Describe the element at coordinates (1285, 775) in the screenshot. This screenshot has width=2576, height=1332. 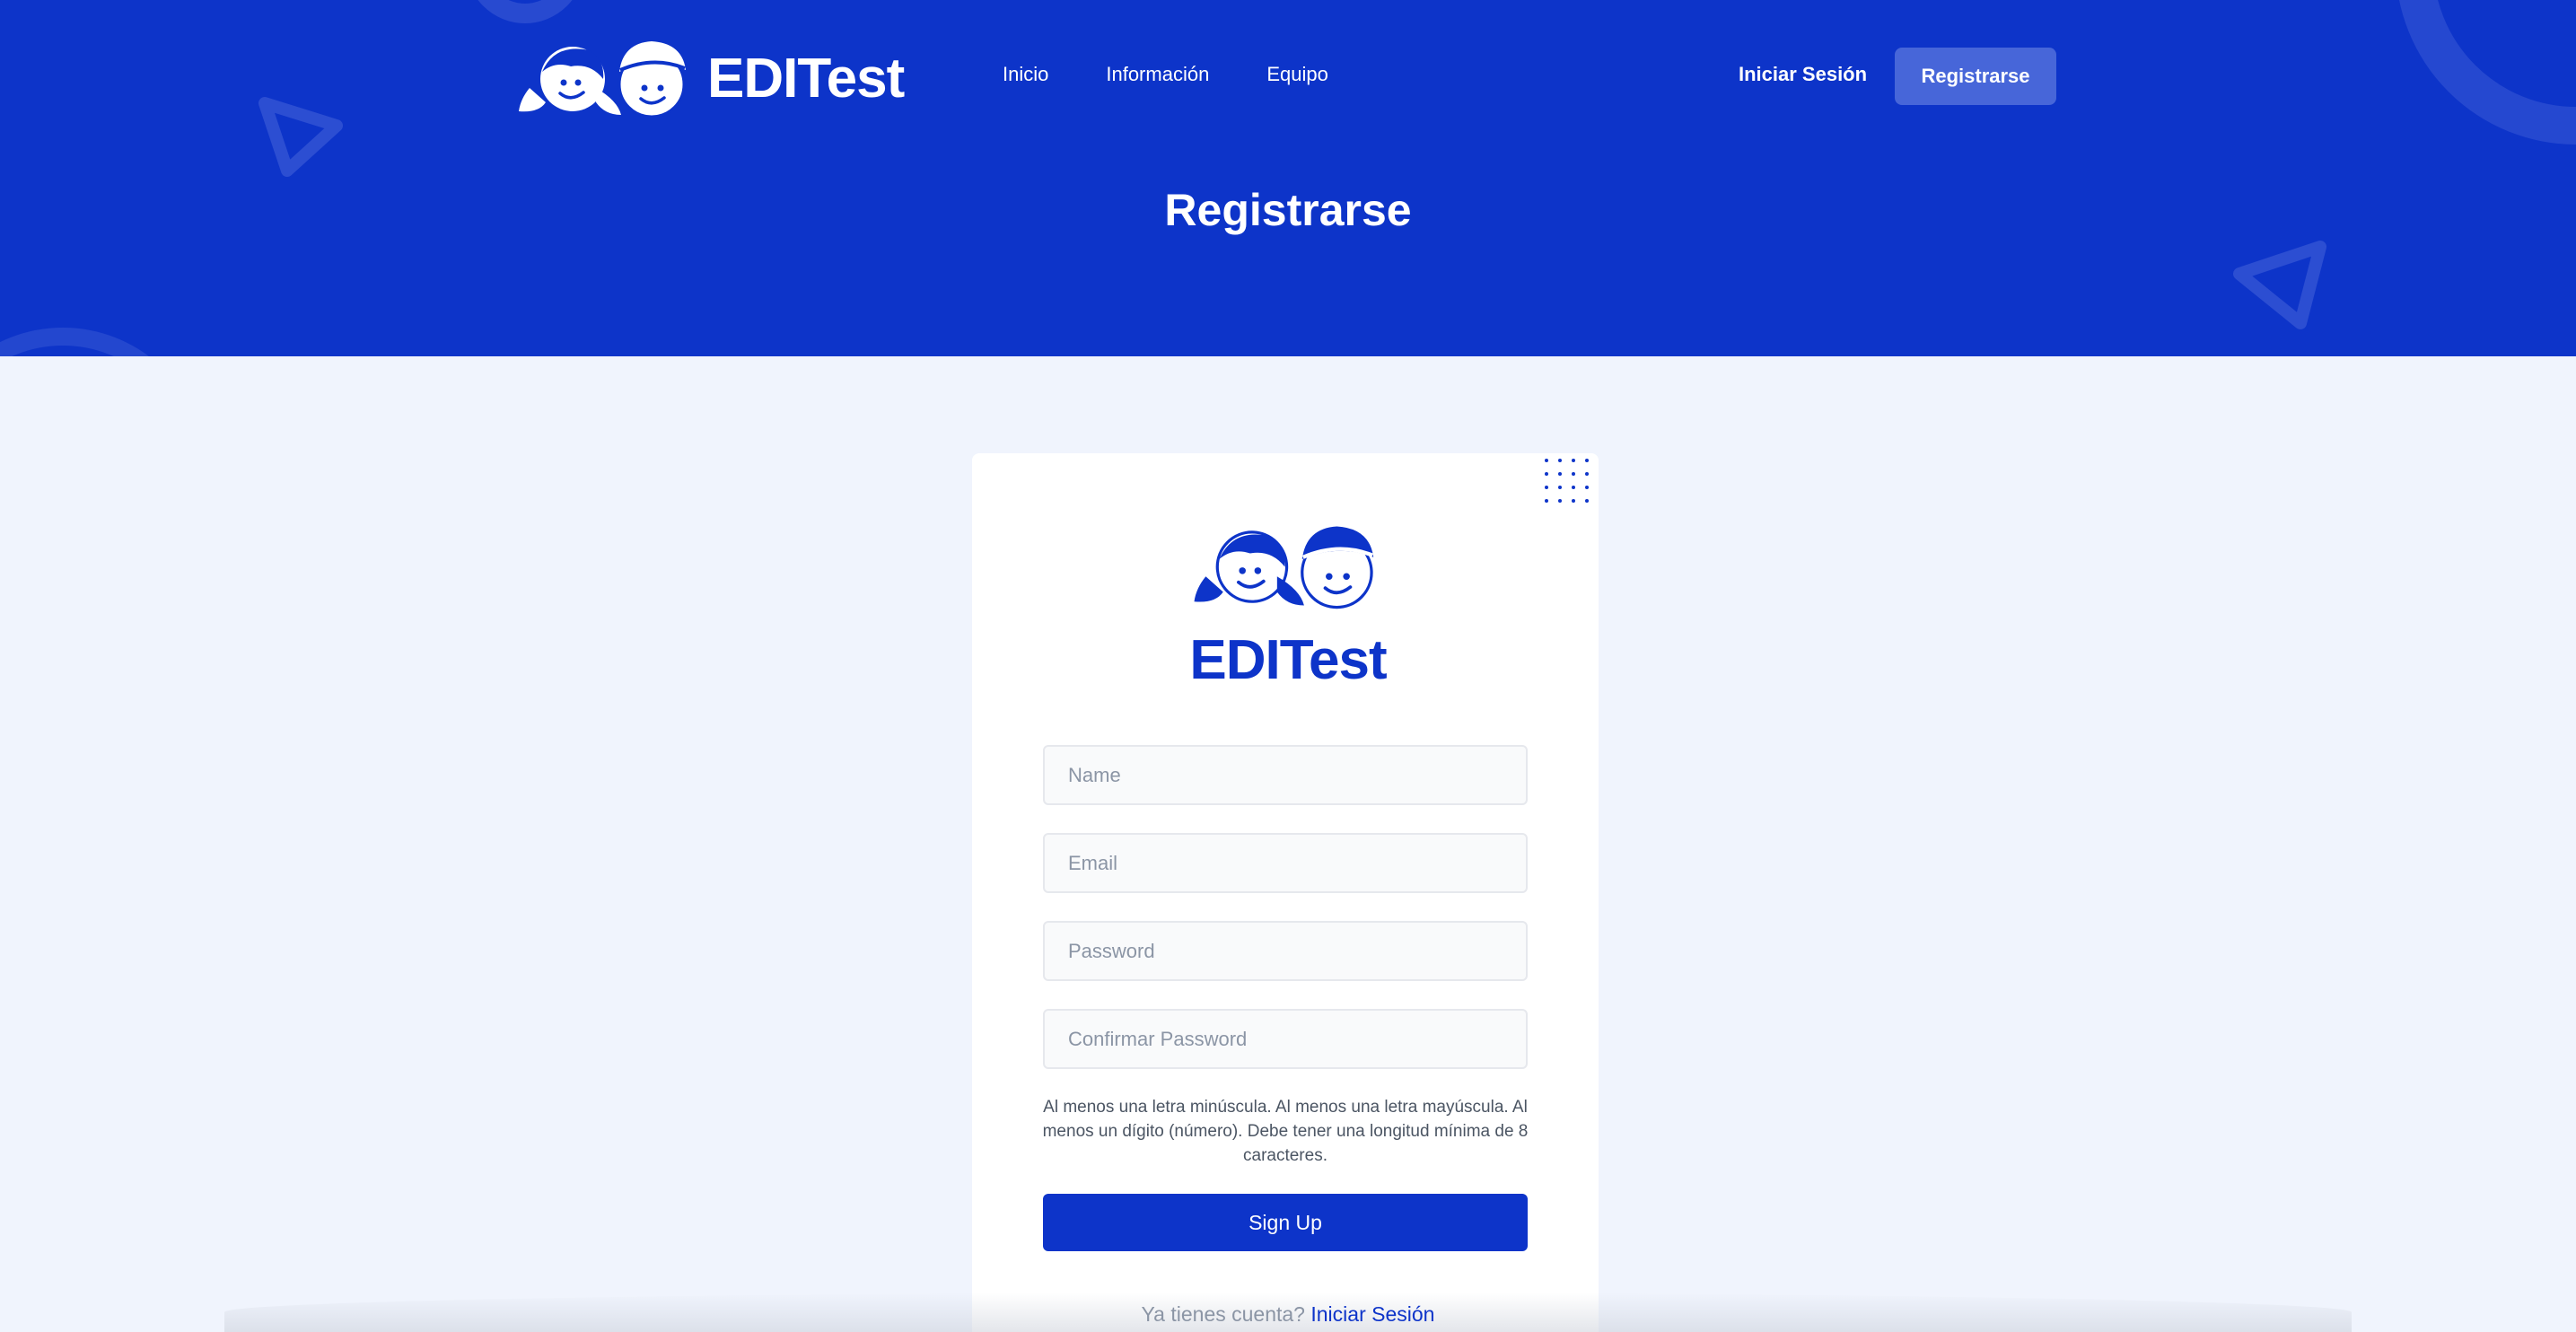
I see `name-field` at that location.